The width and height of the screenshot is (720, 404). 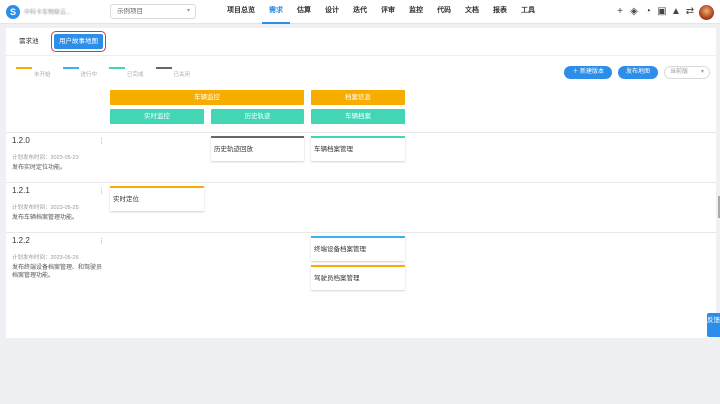 I want to click on release-desc: 发布终端设备档案管理、和驾驶员档案管理功能。, so click(x=57, y=272).